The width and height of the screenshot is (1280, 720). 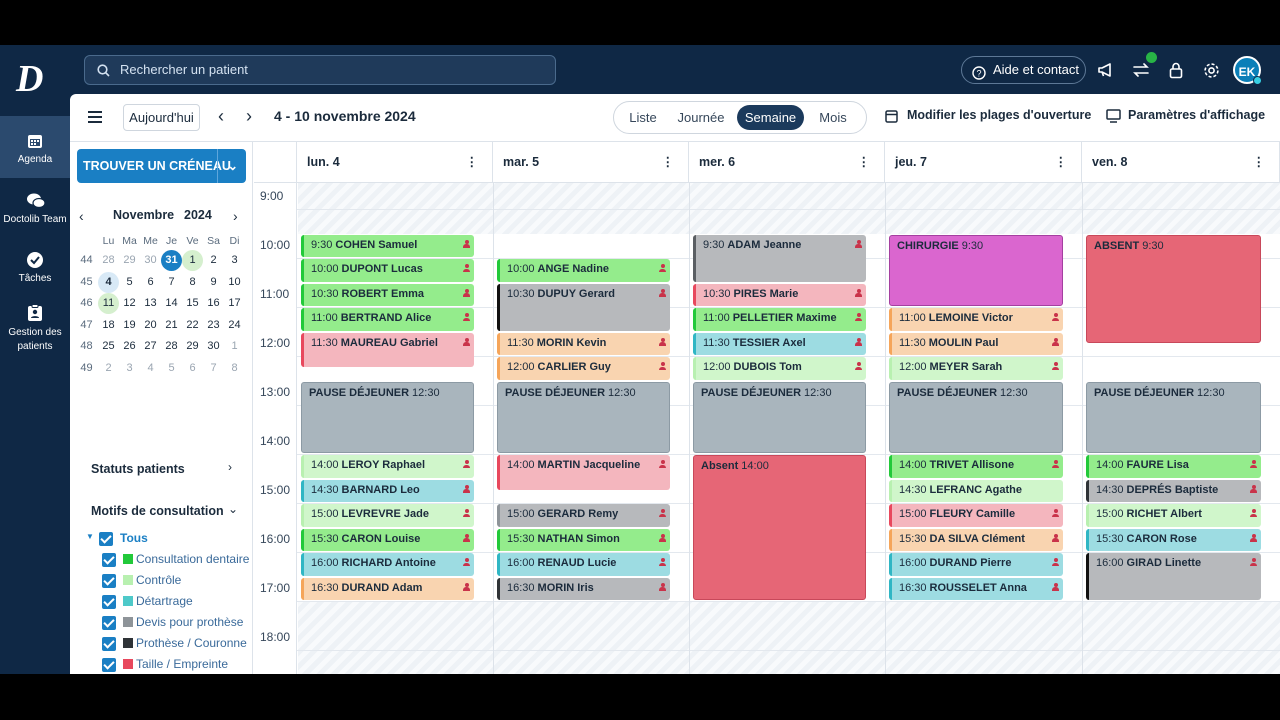 What do you see at coordinates (1173, 466) in the screenshot?
I see `appointment-card: 14:00 FAURE Lisa` at bounding box center [1173, 466].